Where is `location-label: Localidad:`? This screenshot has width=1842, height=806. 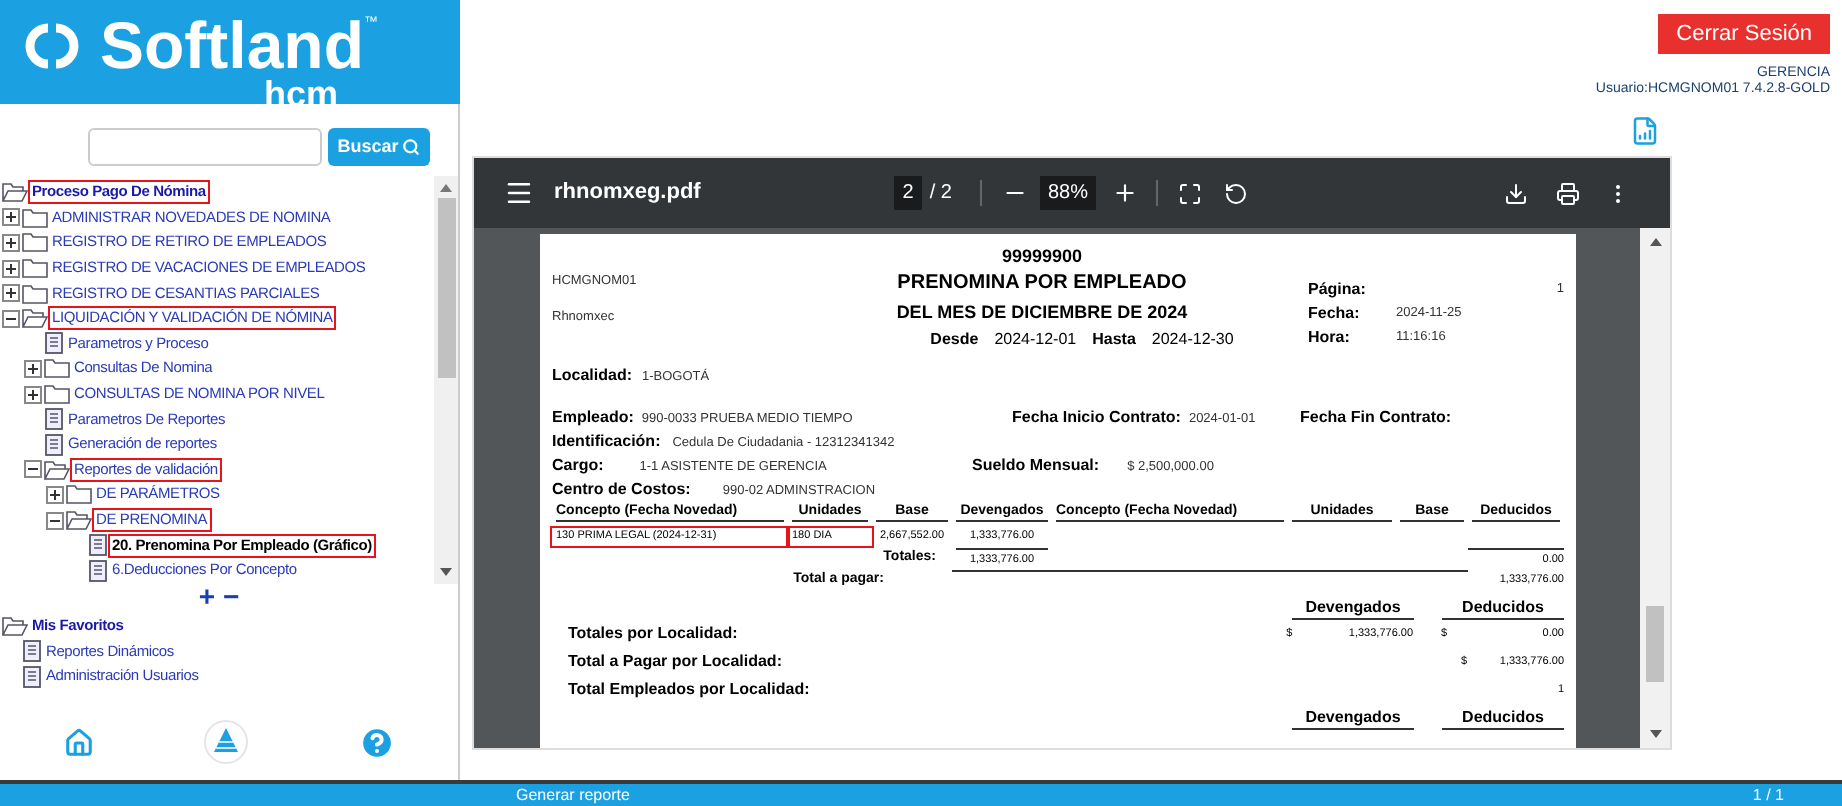
location-label: Localidad: is located at coordinates (592, 376).